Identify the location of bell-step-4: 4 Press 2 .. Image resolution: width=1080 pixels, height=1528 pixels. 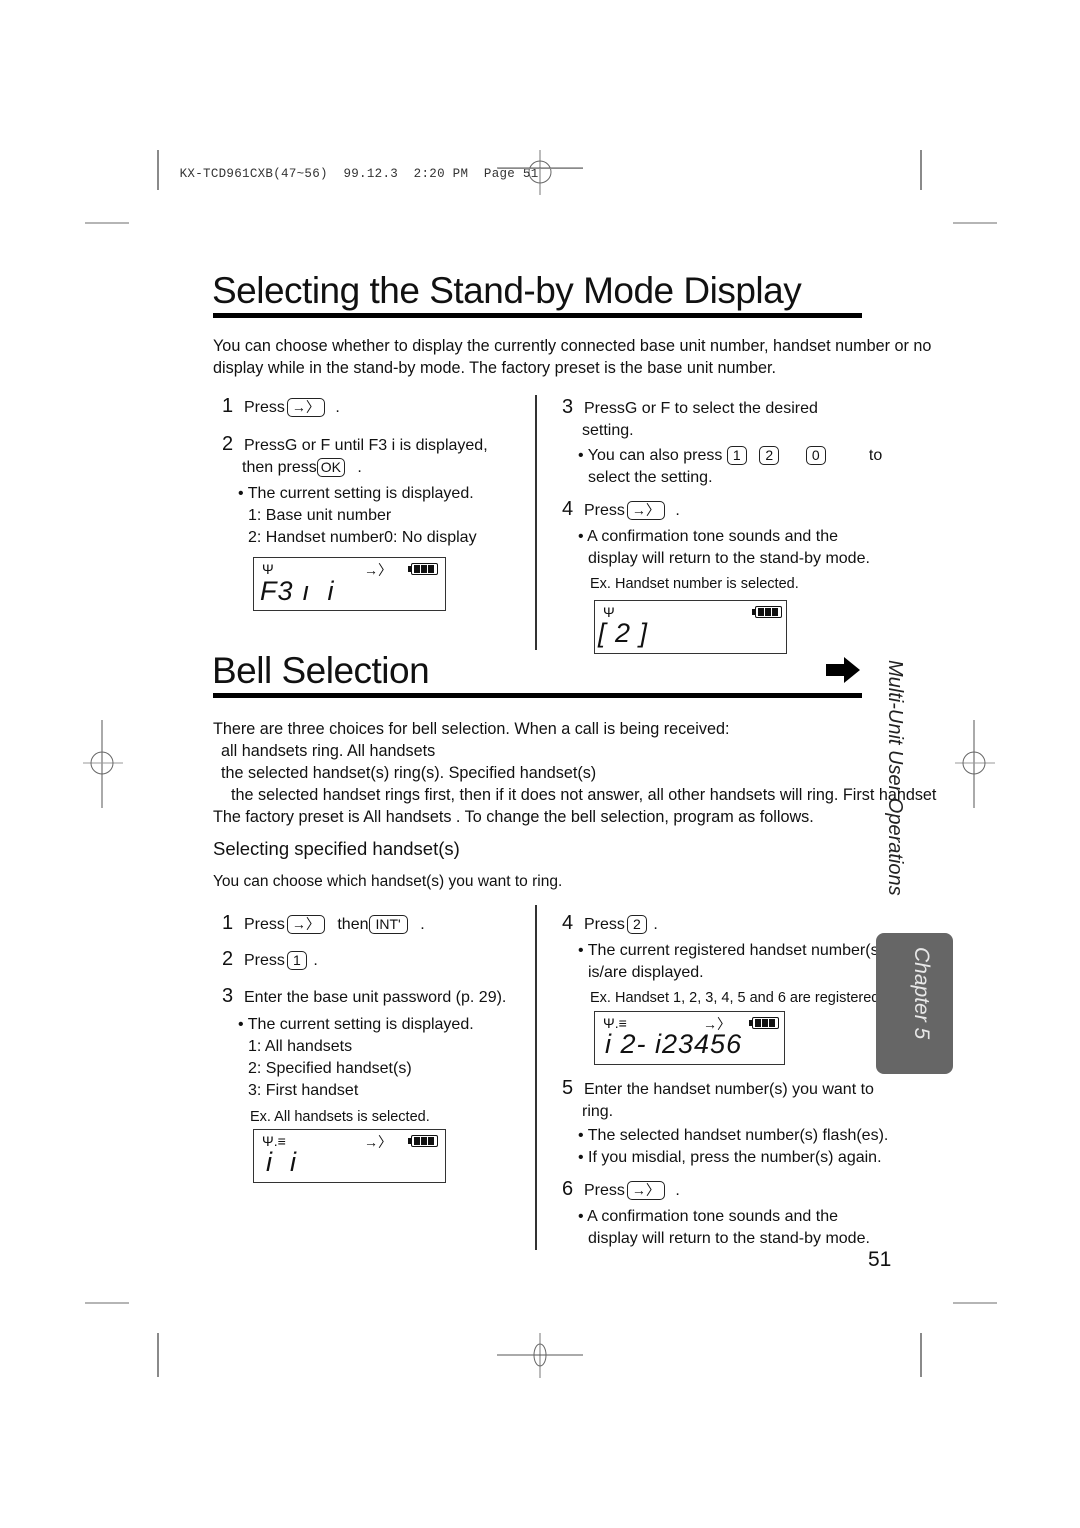
(610, 923).